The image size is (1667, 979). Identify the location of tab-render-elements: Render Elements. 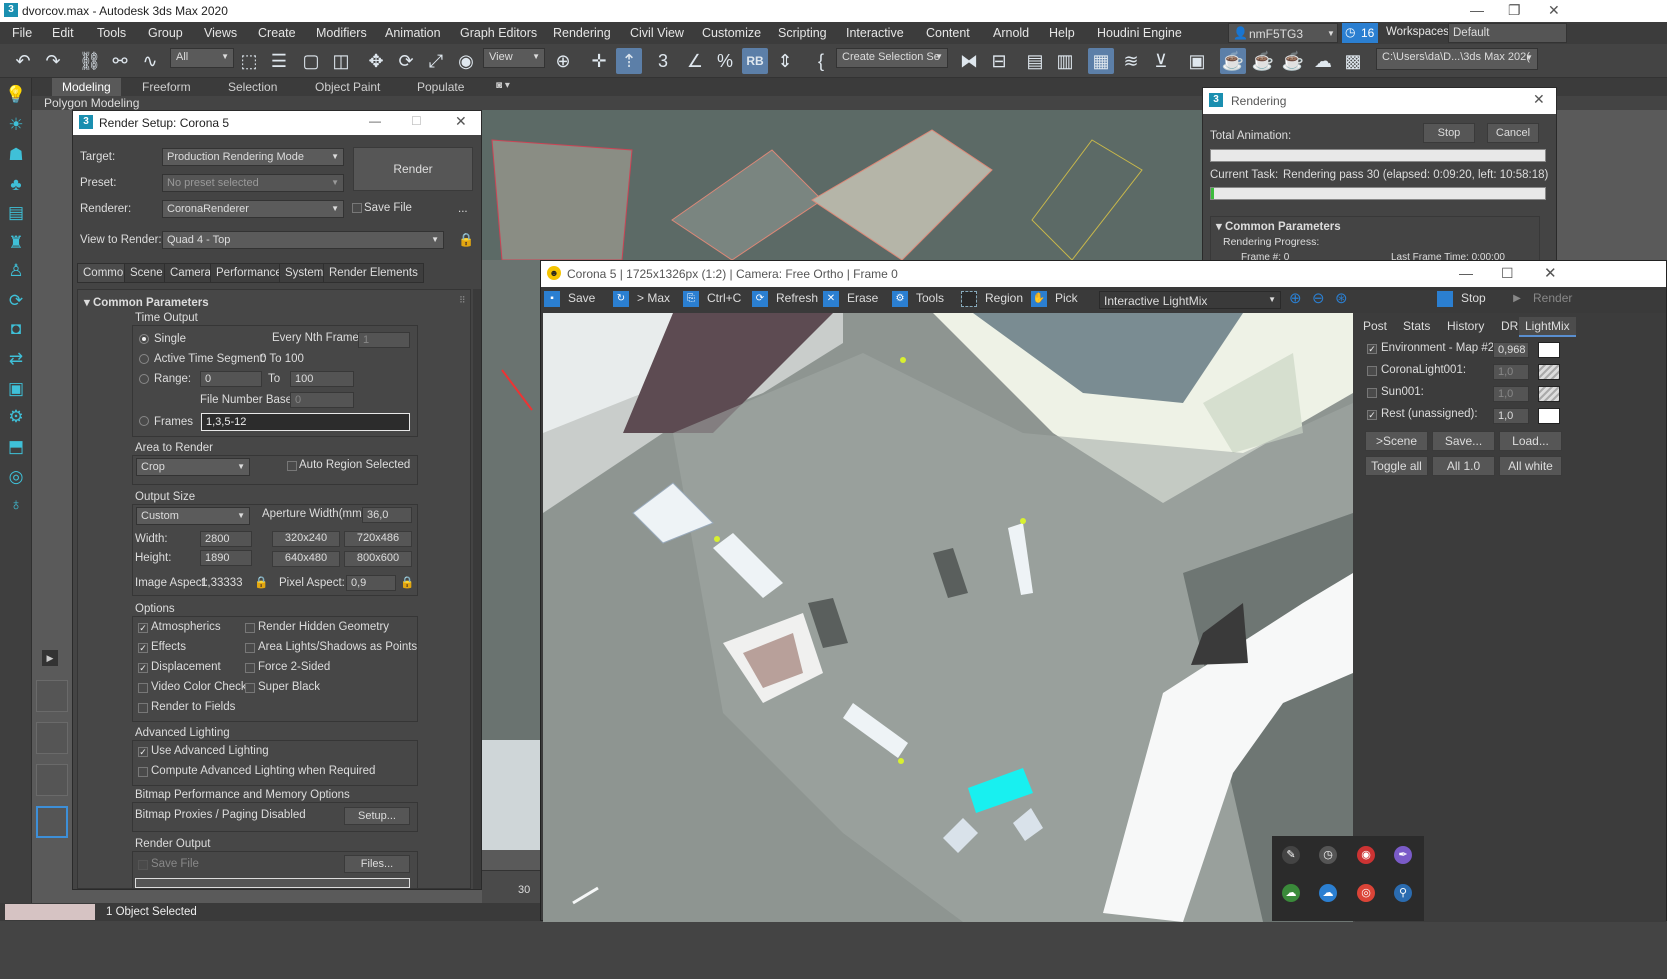
(373, 273).